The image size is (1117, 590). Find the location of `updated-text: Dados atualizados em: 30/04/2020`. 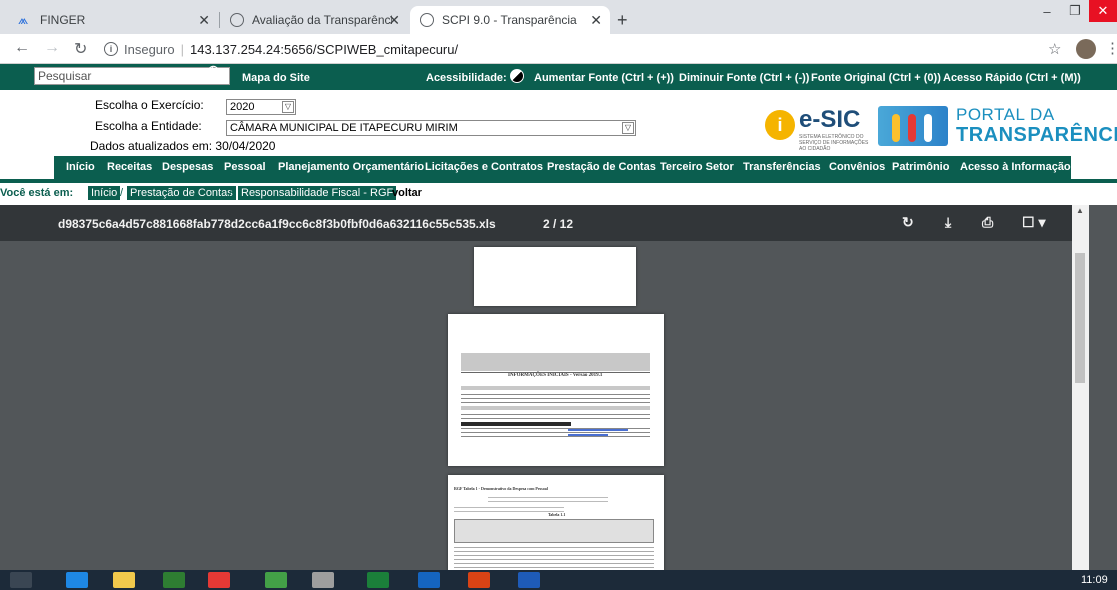

updated-text: Dados atualizados em: 30/04/2020 is located at coordinates (183, 146).